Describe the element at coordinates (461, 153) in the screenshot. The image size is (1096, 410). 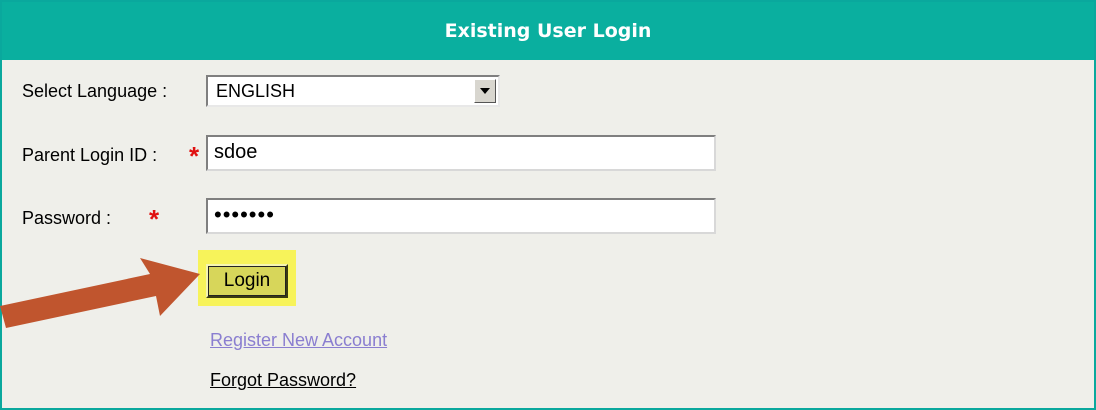
I see `login-id-field: sdoe` at that location.